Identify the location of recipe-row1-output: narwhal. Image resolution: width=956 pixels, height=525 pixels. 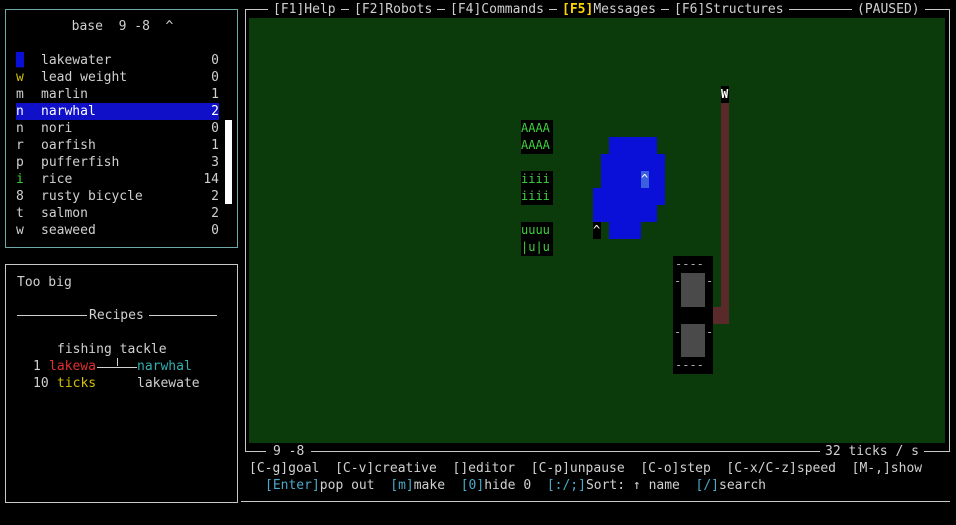
(164, 366).